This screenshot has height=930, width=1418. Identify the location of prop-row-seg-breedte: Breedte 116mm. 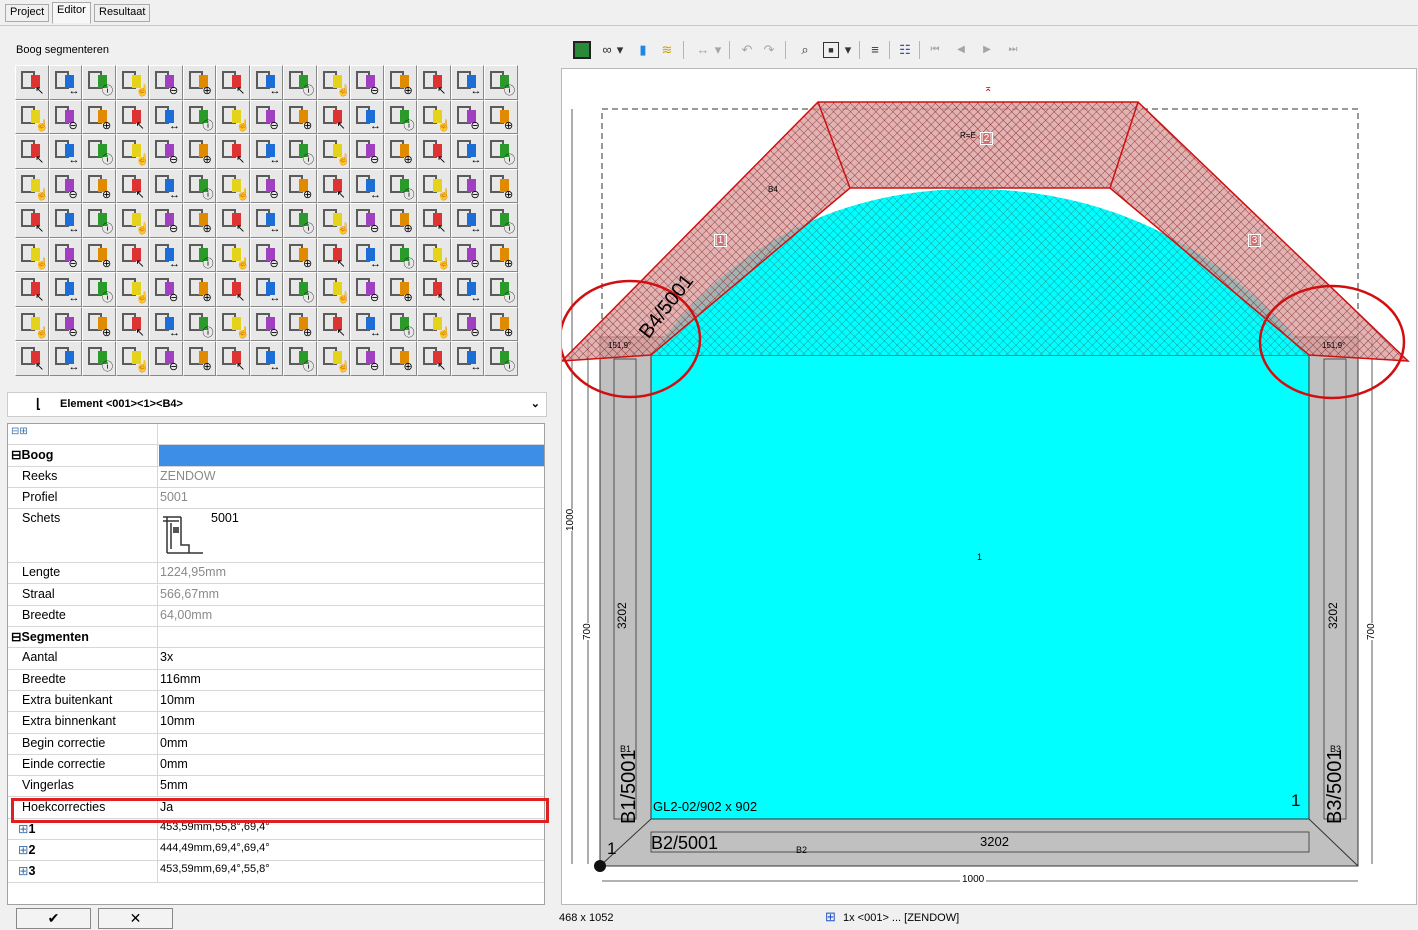
(276, 680).